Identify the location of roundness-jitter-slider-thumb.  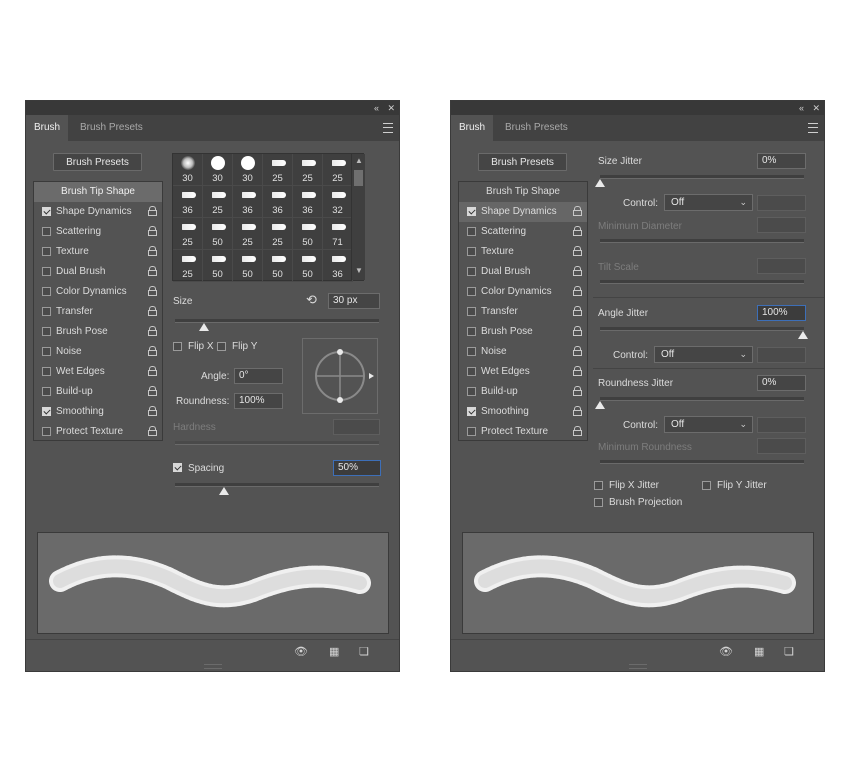
(600, 405).